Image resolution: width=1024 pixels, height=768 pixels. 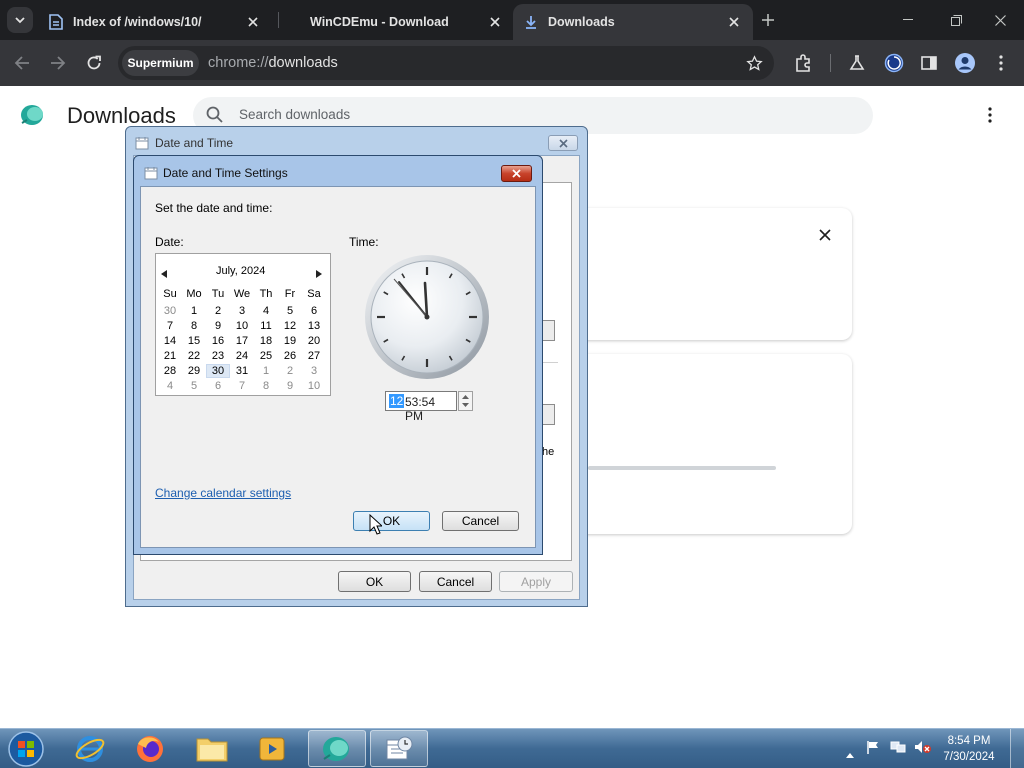 I want to click on calendar-day: 18, so click(x=266, y=341).